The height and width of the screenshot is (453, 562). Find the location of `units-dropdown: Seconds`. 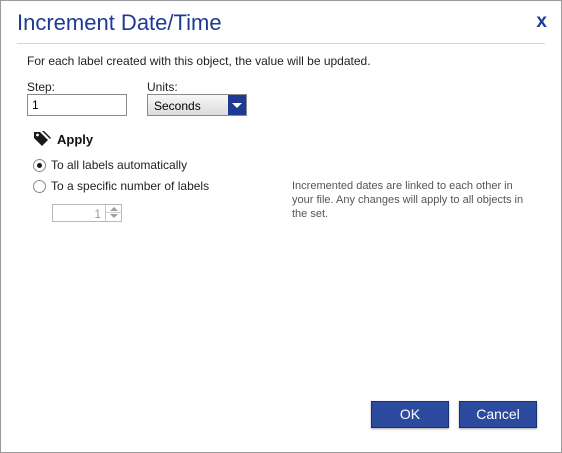

units-dropdown: Seconds is located at coordinates (197, 105).